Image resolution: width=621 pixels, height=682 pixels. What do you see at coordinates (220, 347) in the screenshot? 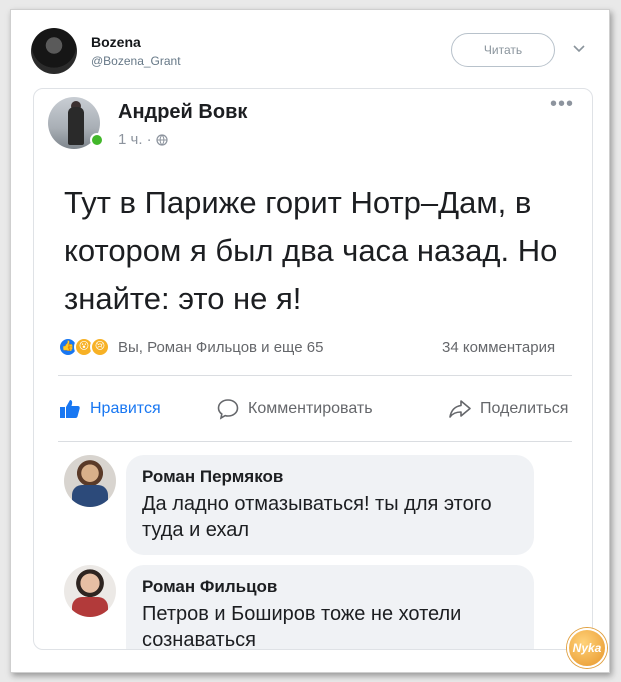
I see `reactions-summary: Вы, Роман Фильцов и еще 65` at bounding box center [220, 347].